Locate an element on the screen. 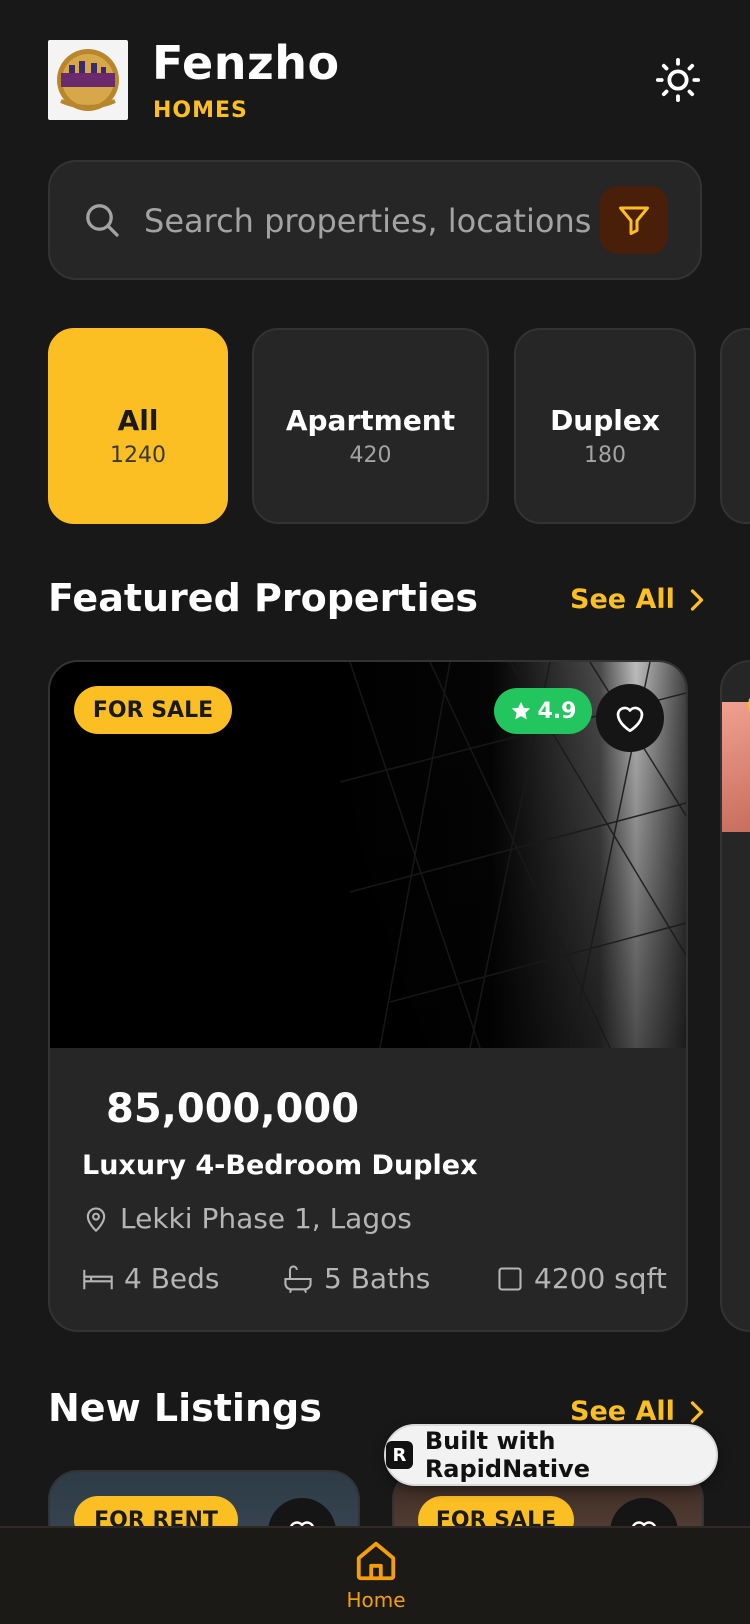 This screenshot has width=750, height=1624. property-price: 85,000,000 is located at coordinates (233, 1109).